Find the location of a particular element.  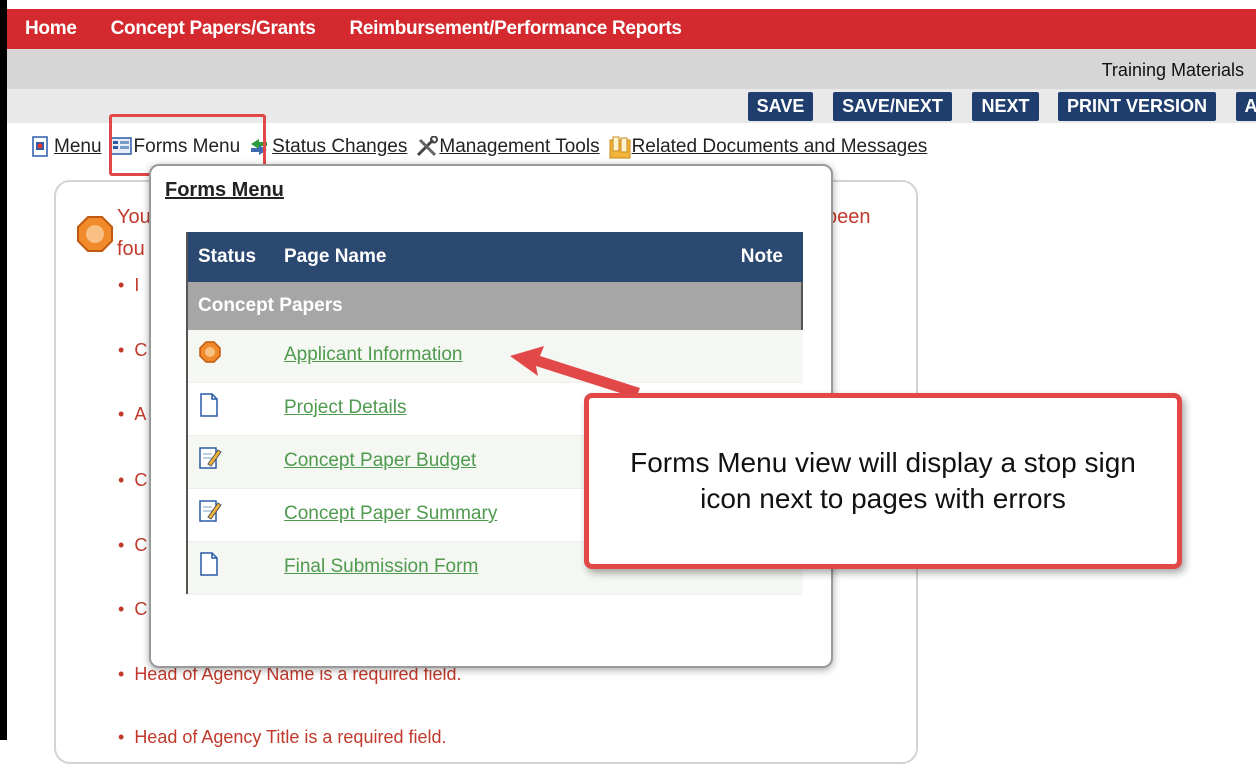

column-status: Status is located at coordinates (227, 256).